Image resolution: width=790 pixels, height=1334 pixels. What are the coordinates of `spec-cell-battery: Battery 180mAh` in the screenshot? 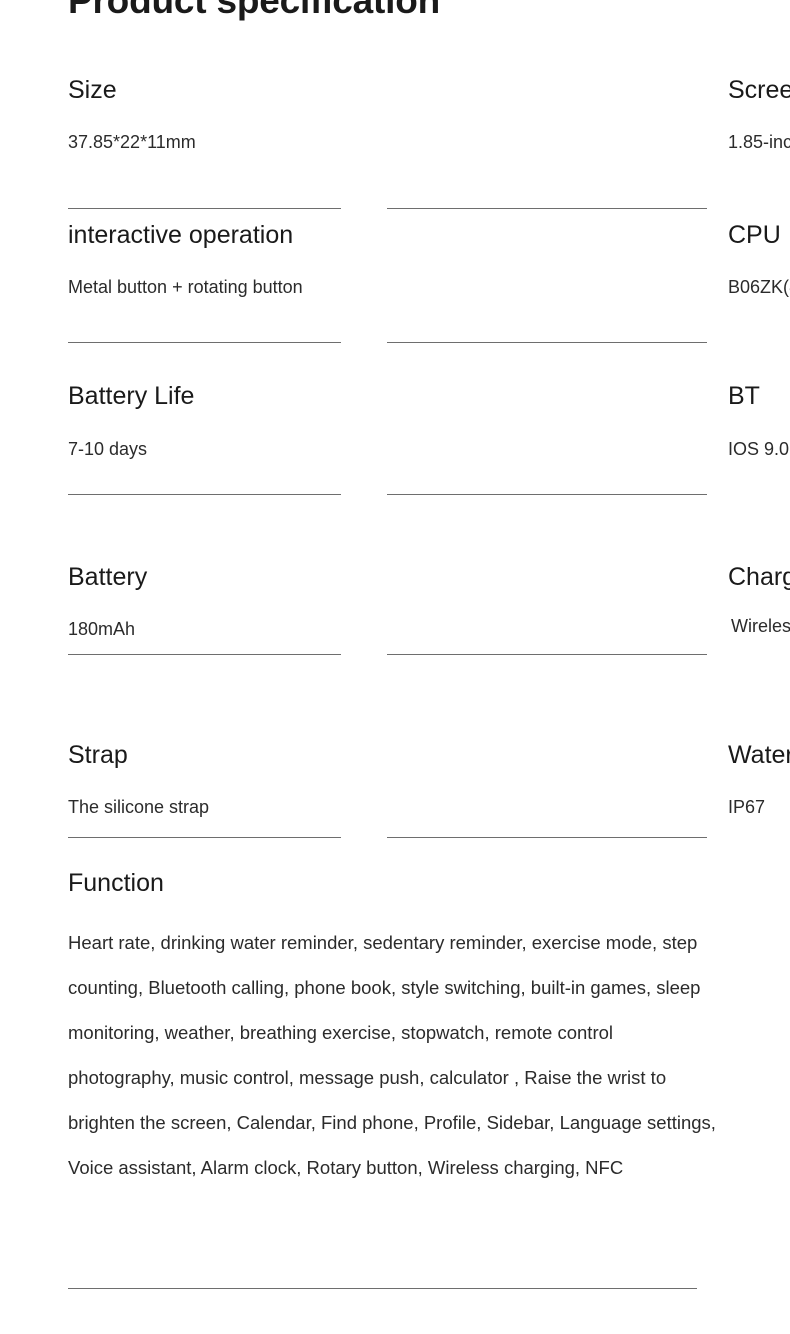 It's located at (170, 638).